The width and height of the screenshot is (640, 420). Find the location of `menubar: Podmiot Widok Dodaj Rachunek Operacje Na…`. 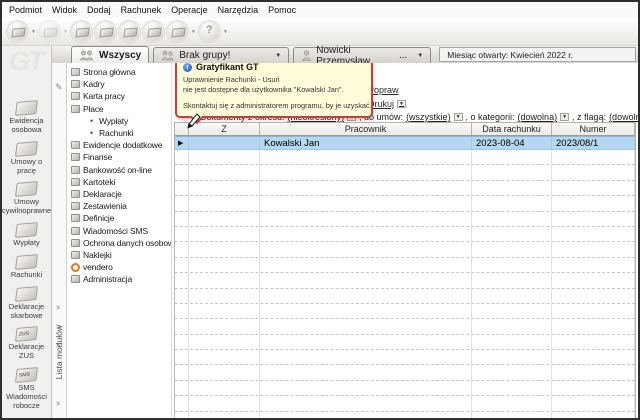

menubar: Podmiot Widok Dodaj Rachunek Operacje Na… is located at coordinates (320, 10).